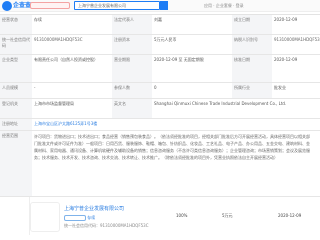  Describe the element at coordinates (160, 91) in the screenshot. I see `table-row: 人员规模 - 参保人数 0 所属行业 批发业` at that location.